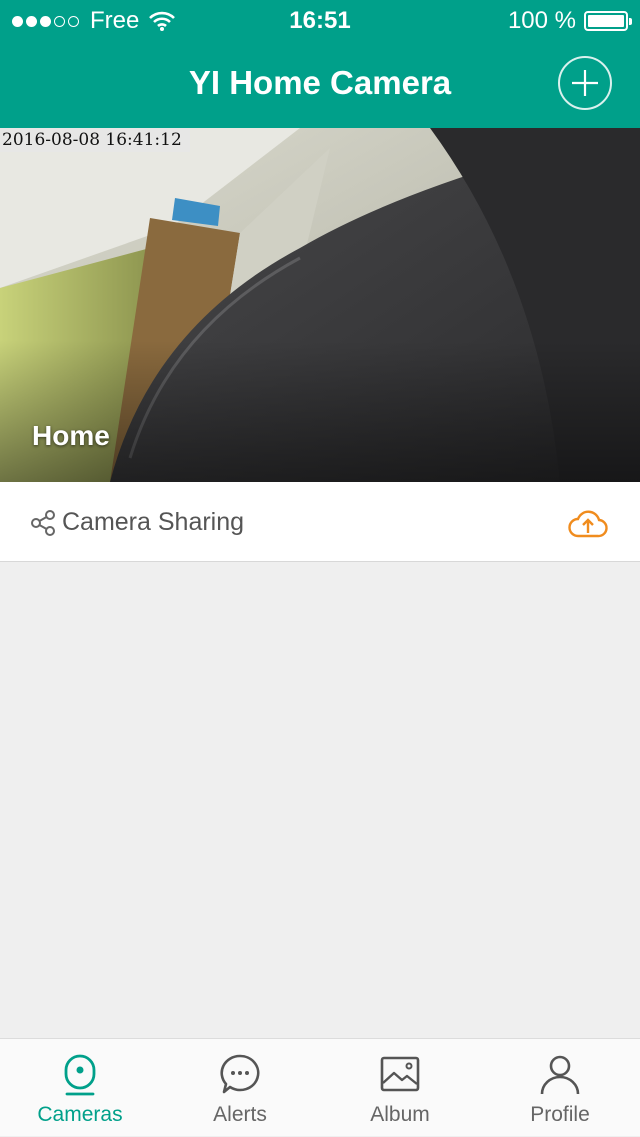  What do you see at coordinates (400, 1074) in the screenshot?
I see `image-icon` at bounding box center [400, 1074].